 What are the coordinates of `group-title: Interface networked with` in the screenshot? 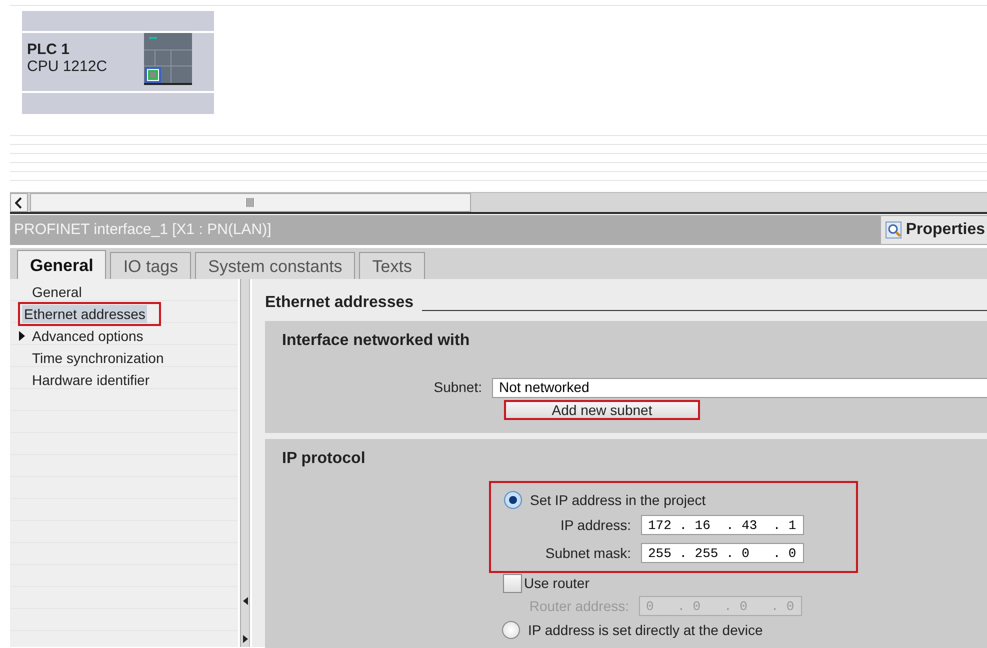 It's located at (376, 341).